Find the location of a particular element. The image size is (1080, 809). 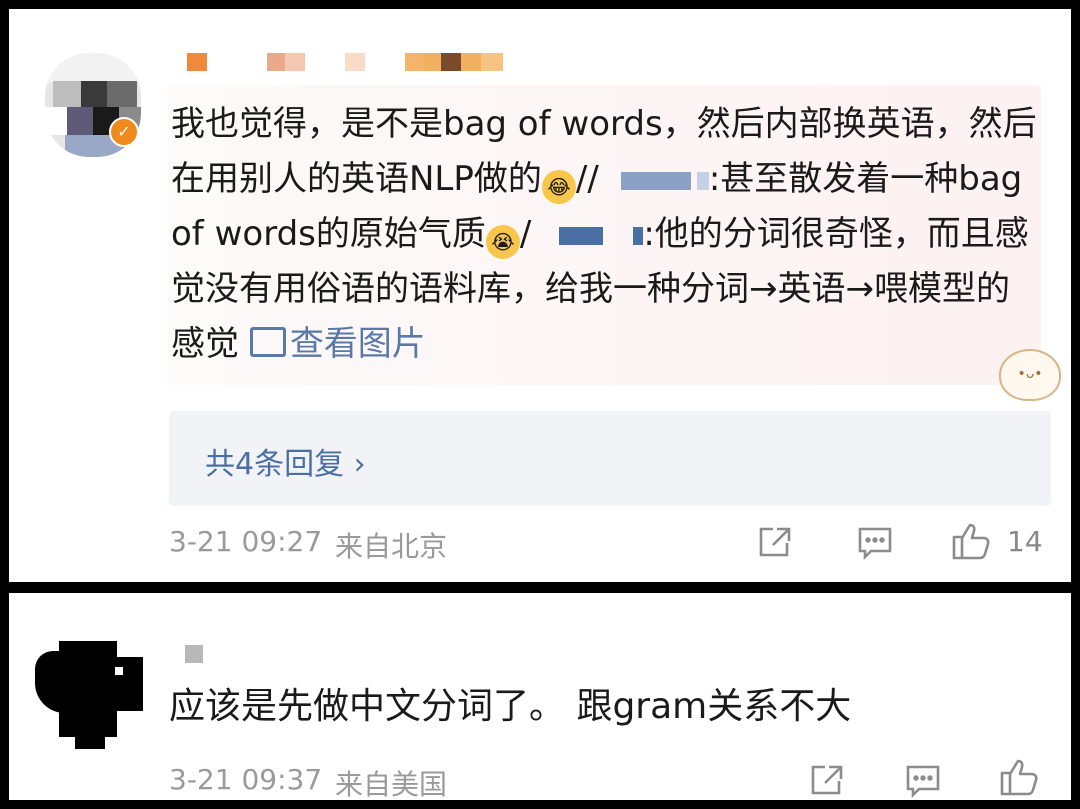

comment-time: 3-21 09:27 is located at coordinates (246, 541).